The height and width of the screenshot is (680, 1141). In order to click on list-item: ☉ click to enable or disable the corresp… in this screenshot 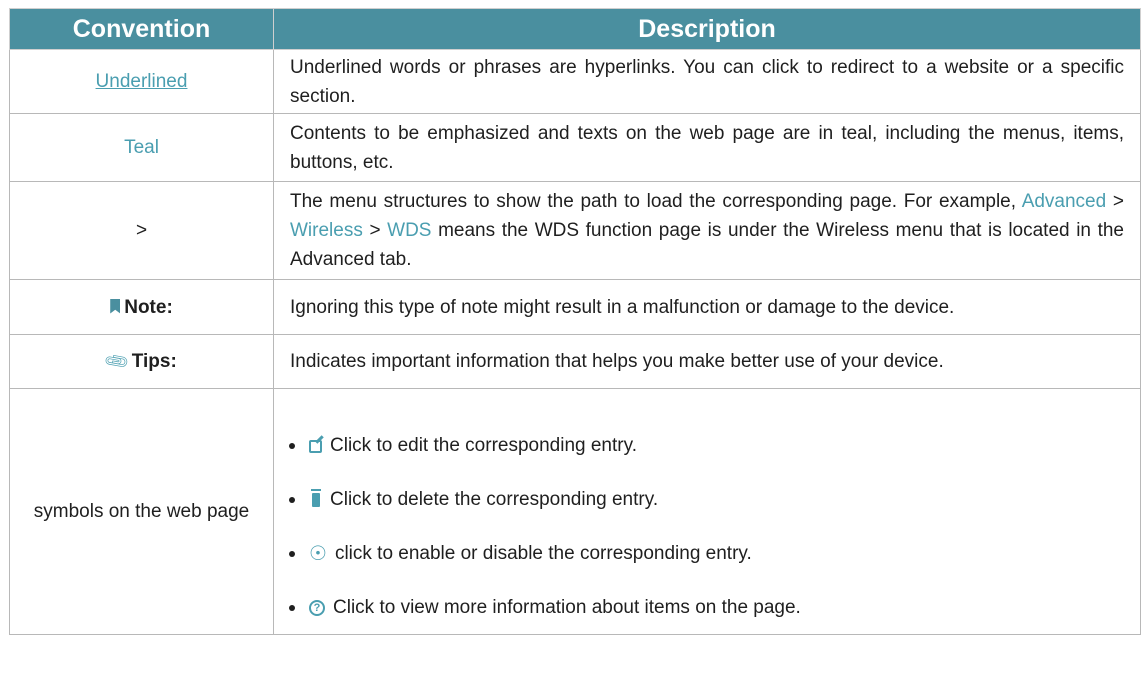, I will do `click(714, 554)`.